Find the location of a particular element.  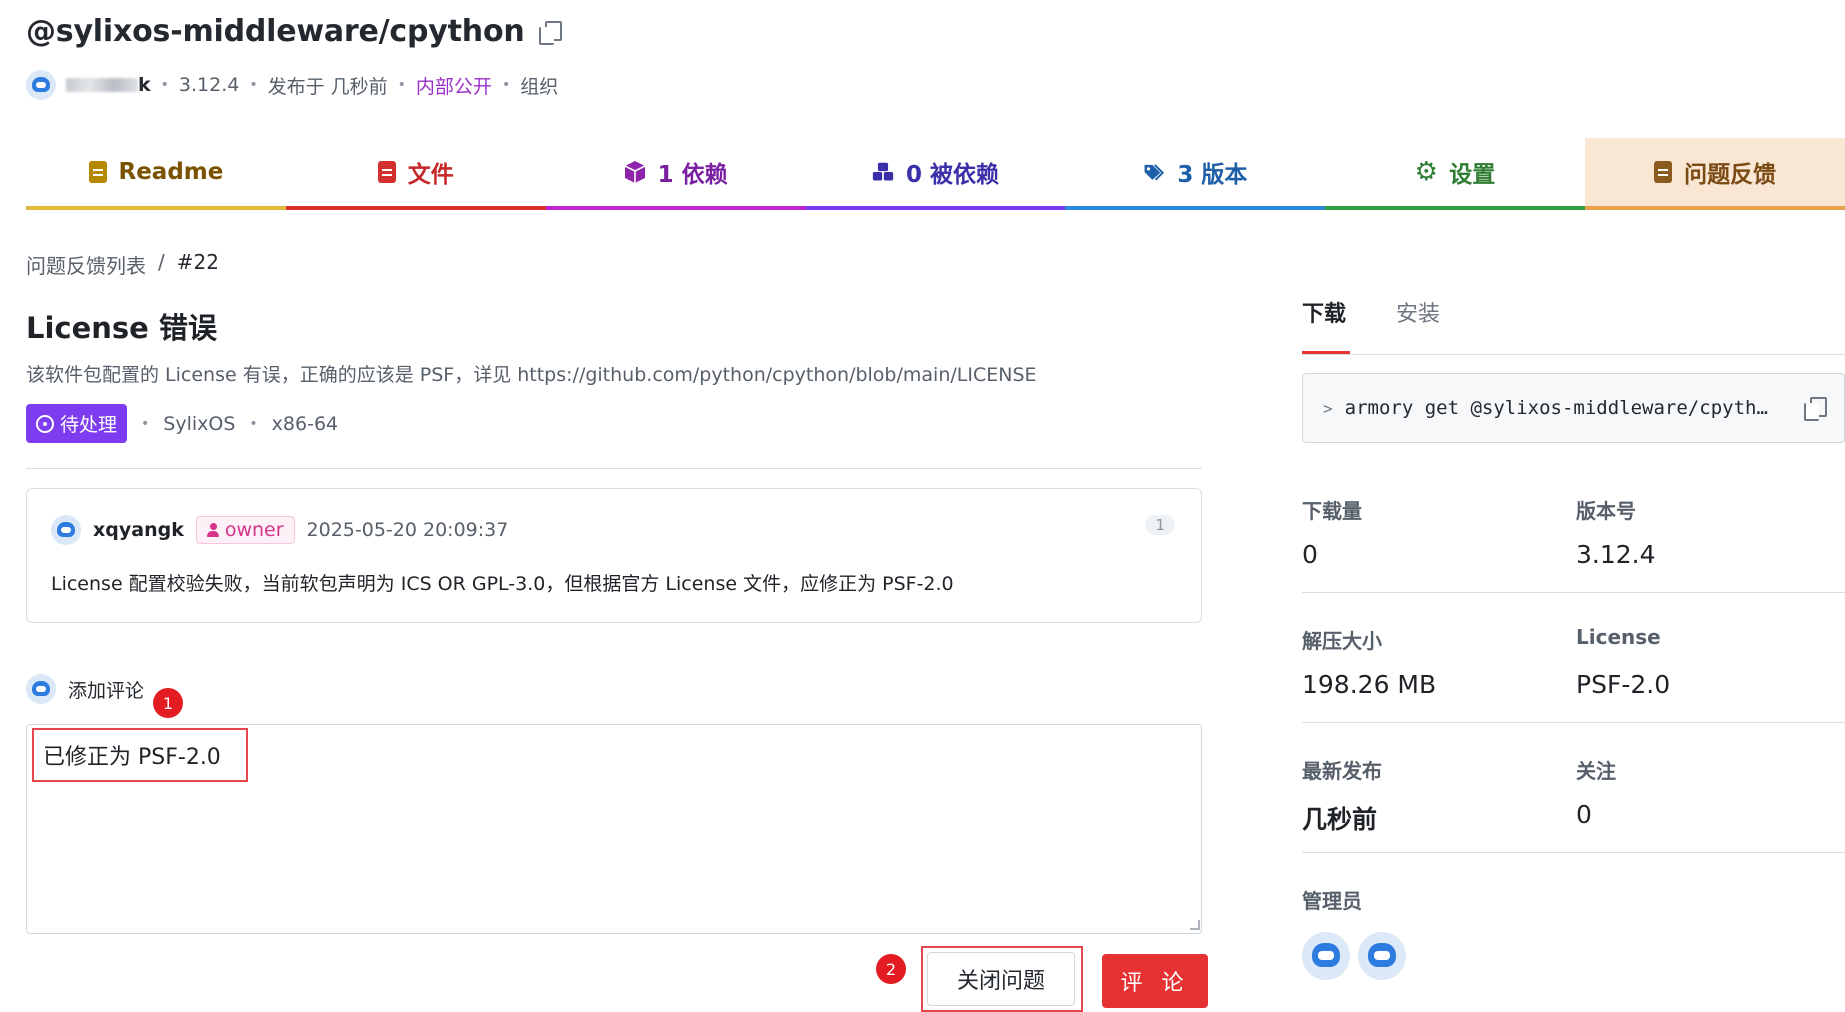

tab-divider is located at coordinates (1573, 354).